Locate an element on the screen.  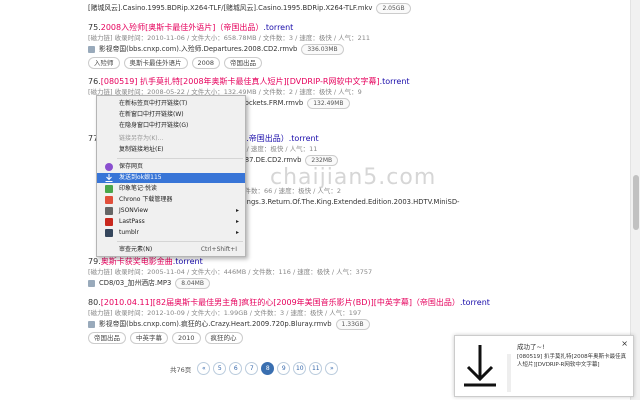
menu-open-new-tab: 在新标签页中打开链接(T) is located at coordinates (171, 104).